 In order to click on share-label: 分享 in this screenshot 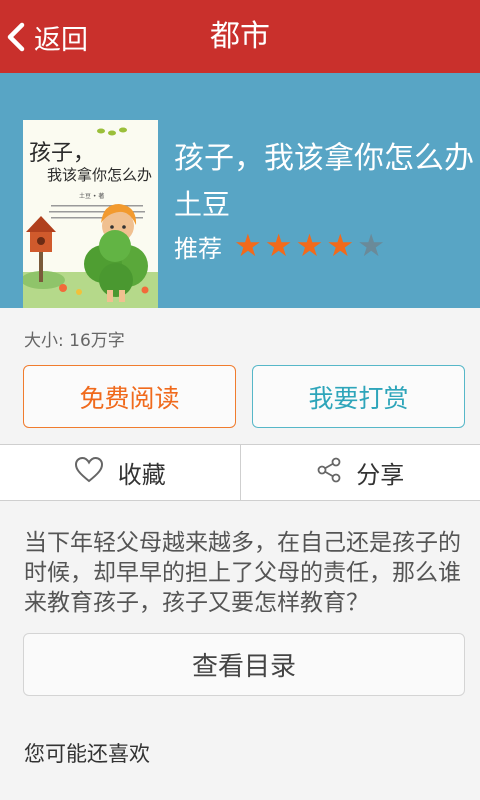, I will do `click(380, 475)`.